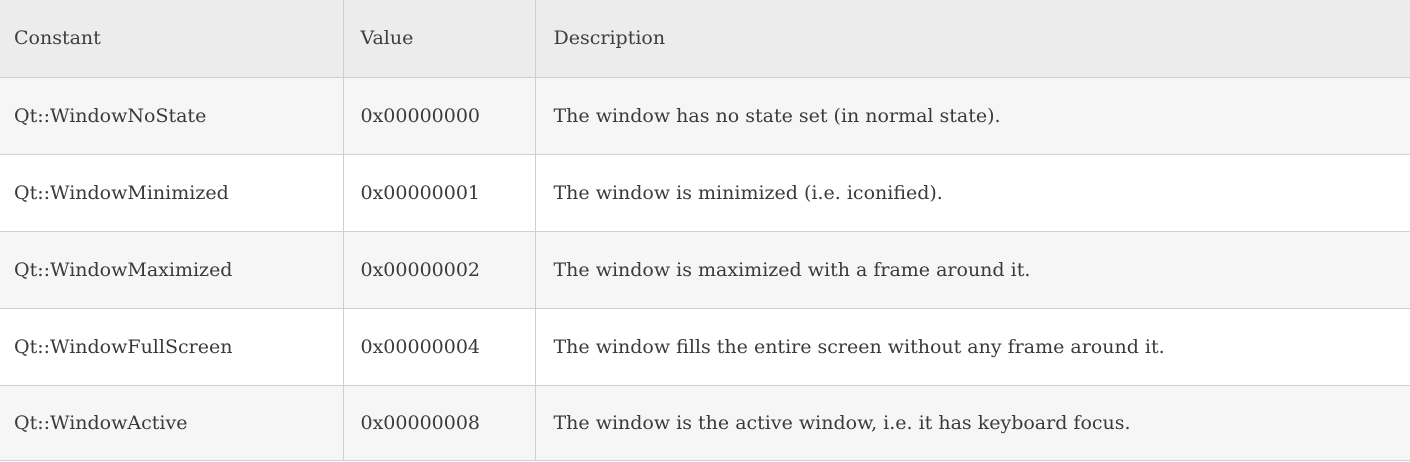  What do you see at coordinates (439, 193) in the screenshot?
I see `cell-value: 0x00000001` at bounding box center [439, 193].